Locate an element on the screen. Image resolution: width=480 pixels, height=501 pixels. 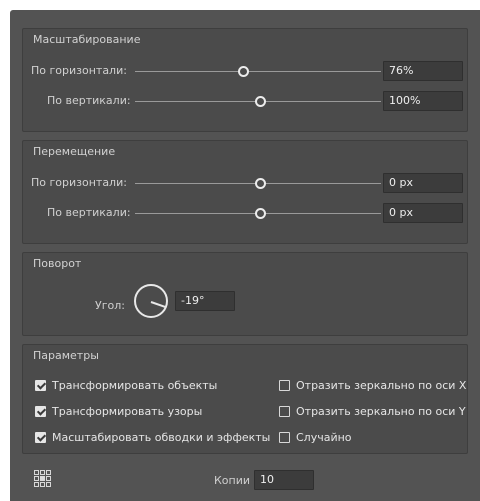
move-vertical-slider-thumb is located at coordinates (260, 213).